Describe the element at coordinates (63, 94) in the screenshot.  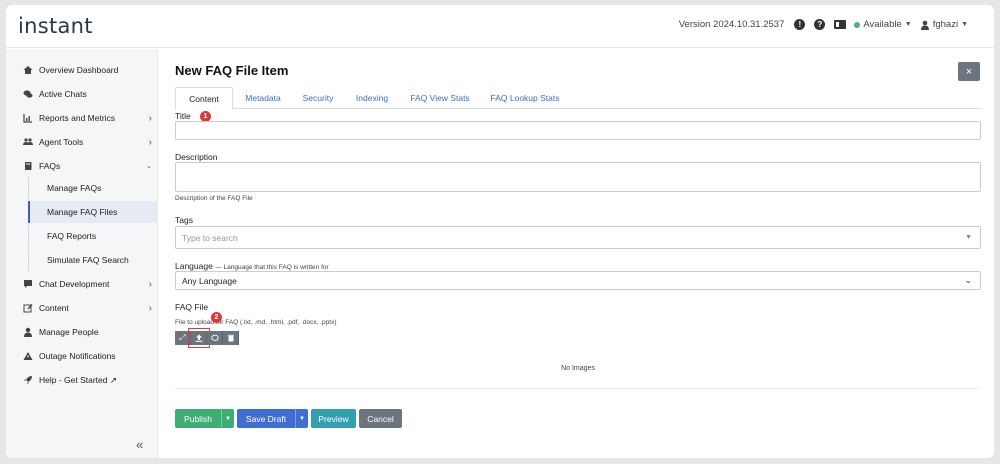
I see `sidebar-item-label: Active Chats` at that location.